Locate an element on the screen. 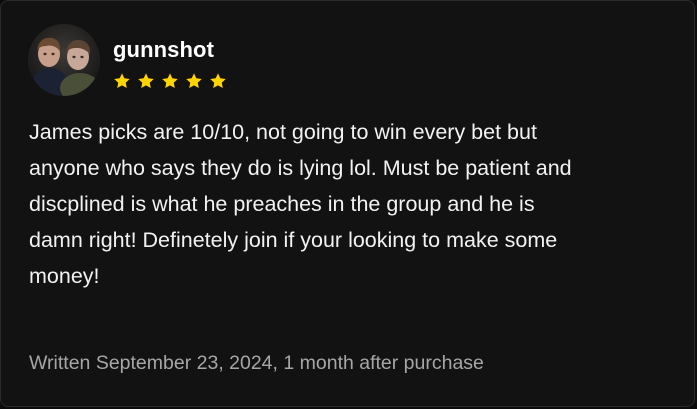 Image resolution: width=697 pixels, height=409 pixels. user-avatar-icon is located at coordinates (64, 60).